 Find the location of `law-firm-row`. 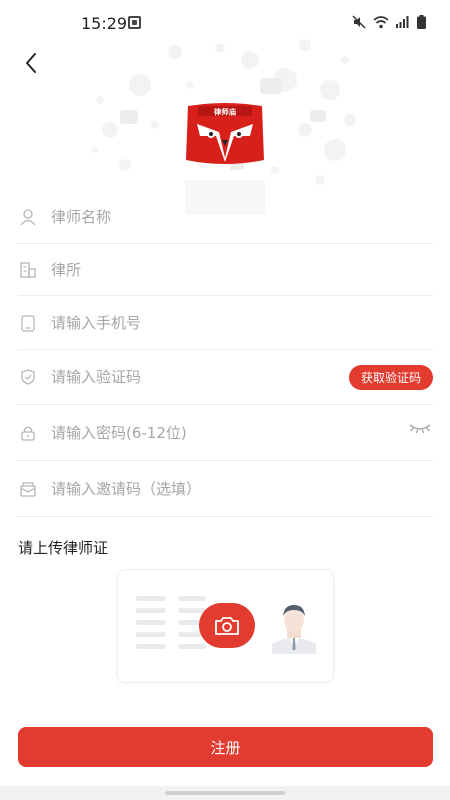

law-firm-row is located at coordinates (225, 270).